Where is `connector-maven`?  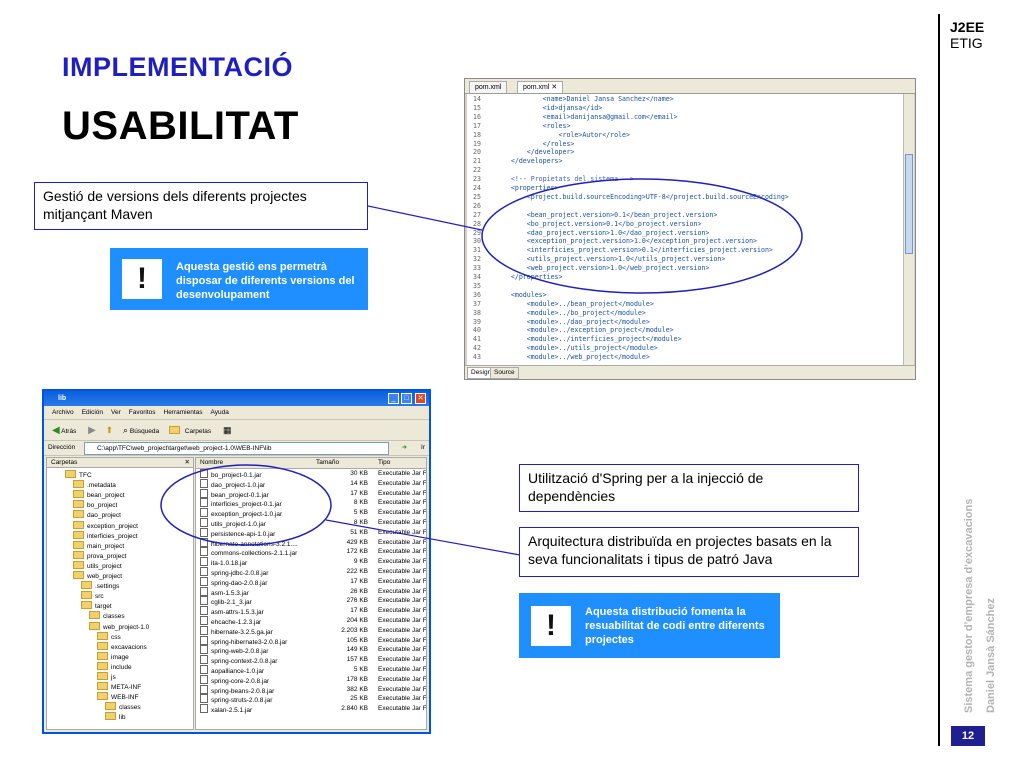
connector-maven is located at coordinates (425, 218).